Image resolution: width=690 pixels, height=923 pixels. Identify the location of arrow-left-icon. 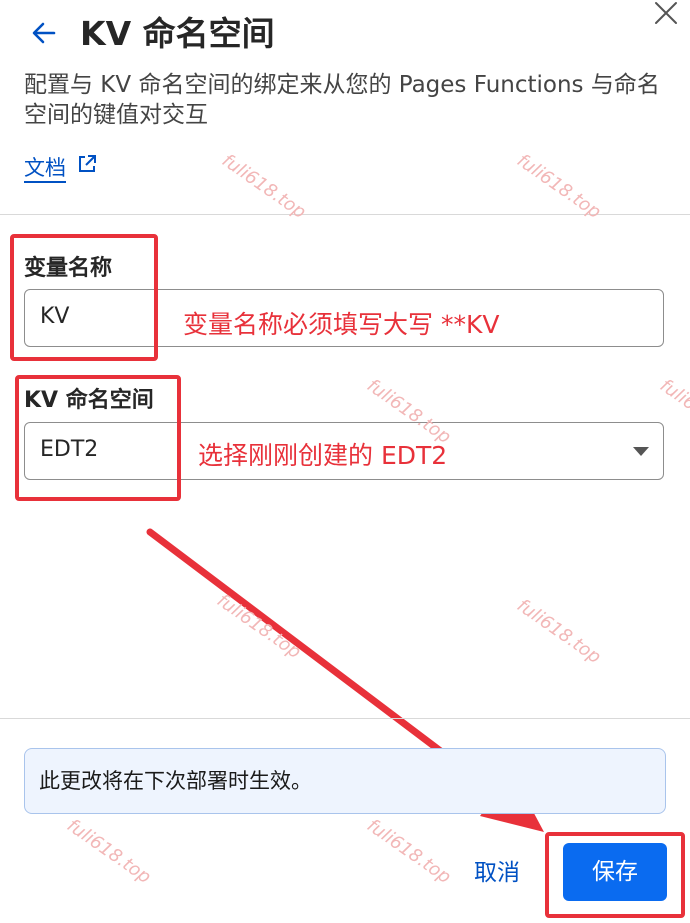
(44, 33).